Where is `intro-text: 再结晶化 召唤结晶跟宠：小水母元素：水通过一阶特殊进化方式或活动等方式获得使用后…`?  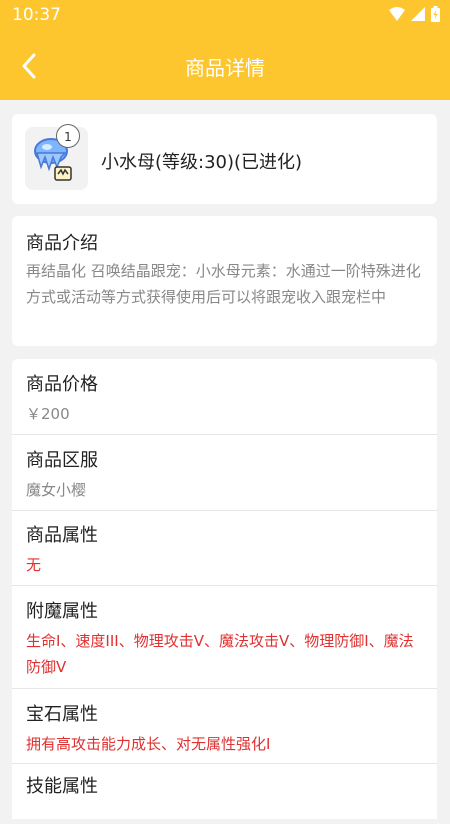 intro-text: 再结晶化 召唤结晶跟宠：小水母元素：水通过一阶特殊进化方式或活动等方式获得使用后… is located at coordinates (223, 284).